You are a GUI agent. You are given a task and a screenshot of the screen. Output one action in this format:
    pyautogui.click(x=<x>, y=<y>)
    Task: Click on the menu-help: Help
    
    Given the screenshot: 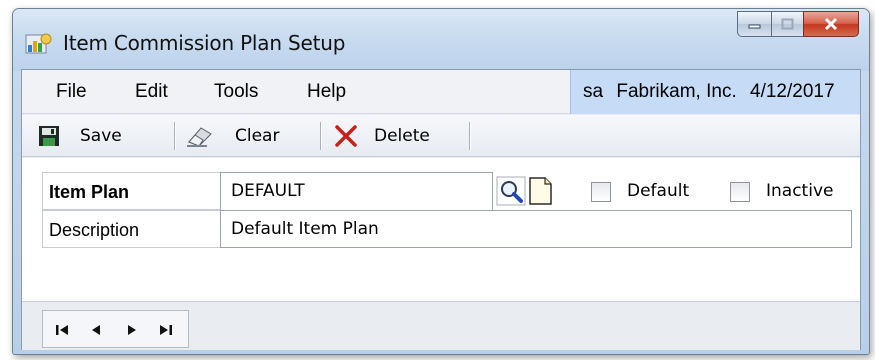 What is the action you would take?
    pyautogui.click(x=326, y=92)
    